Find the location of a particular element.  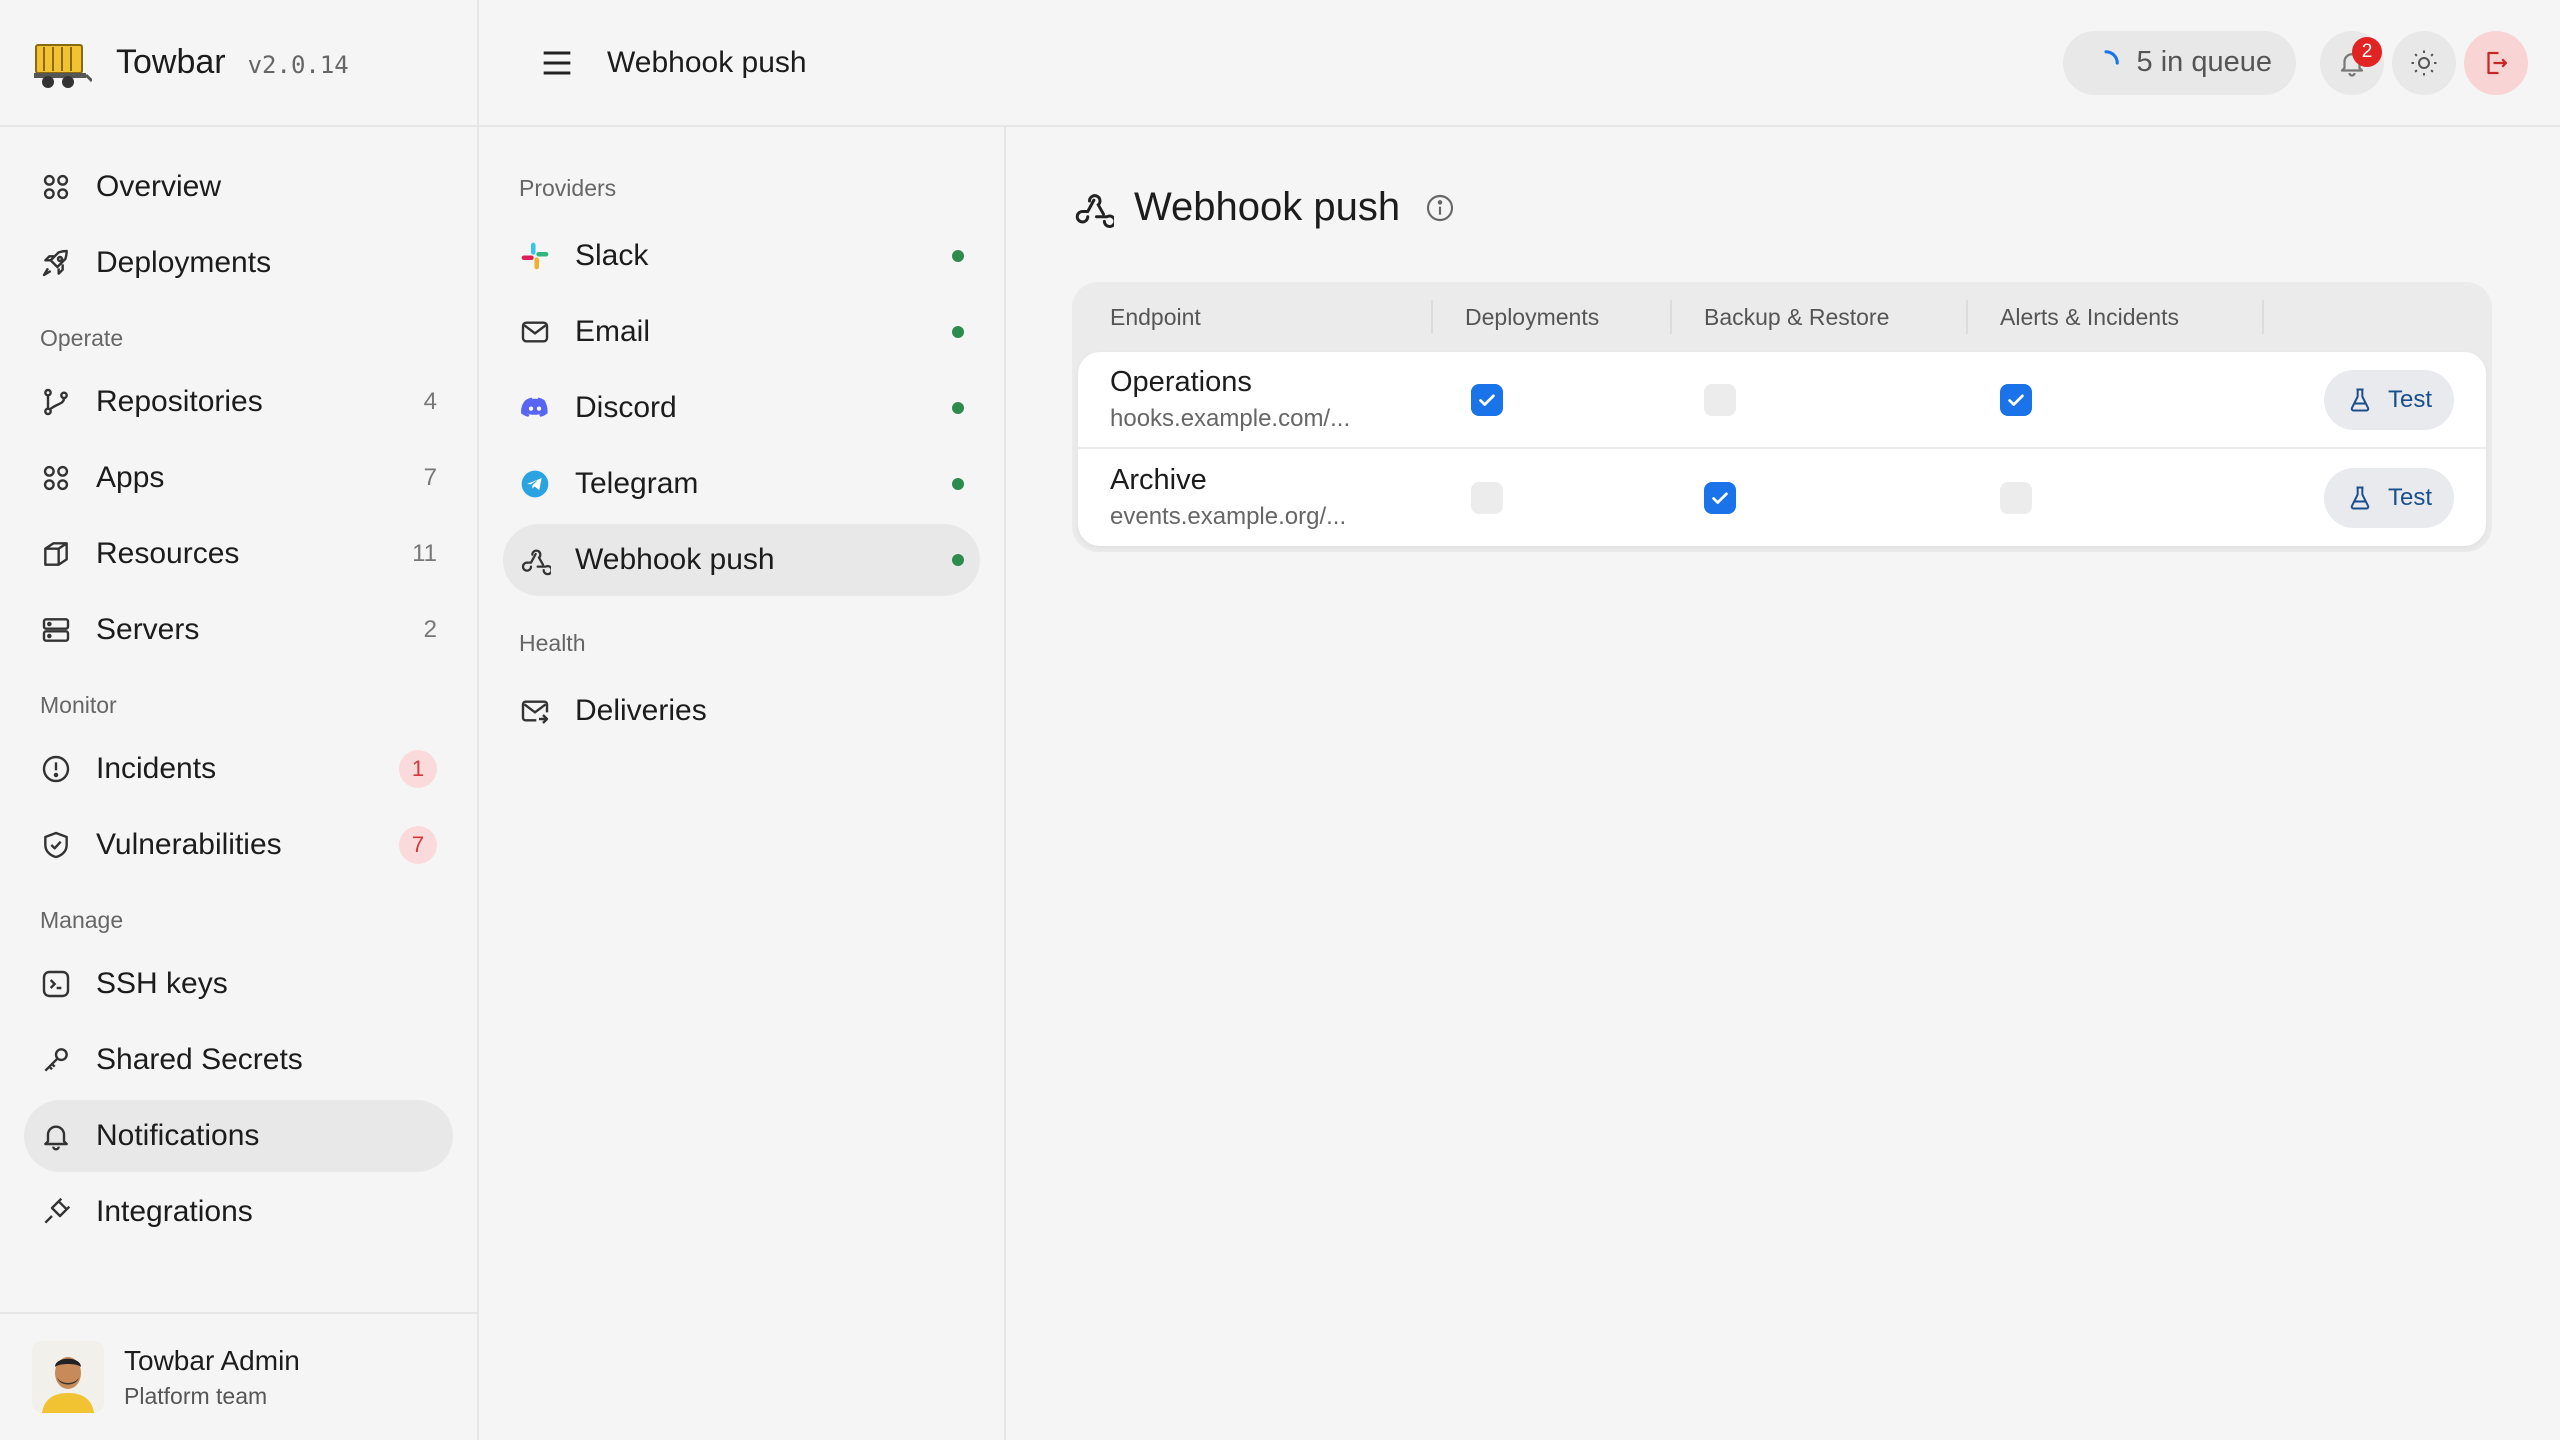

bell-icon is located at coordinates (56, 1138).